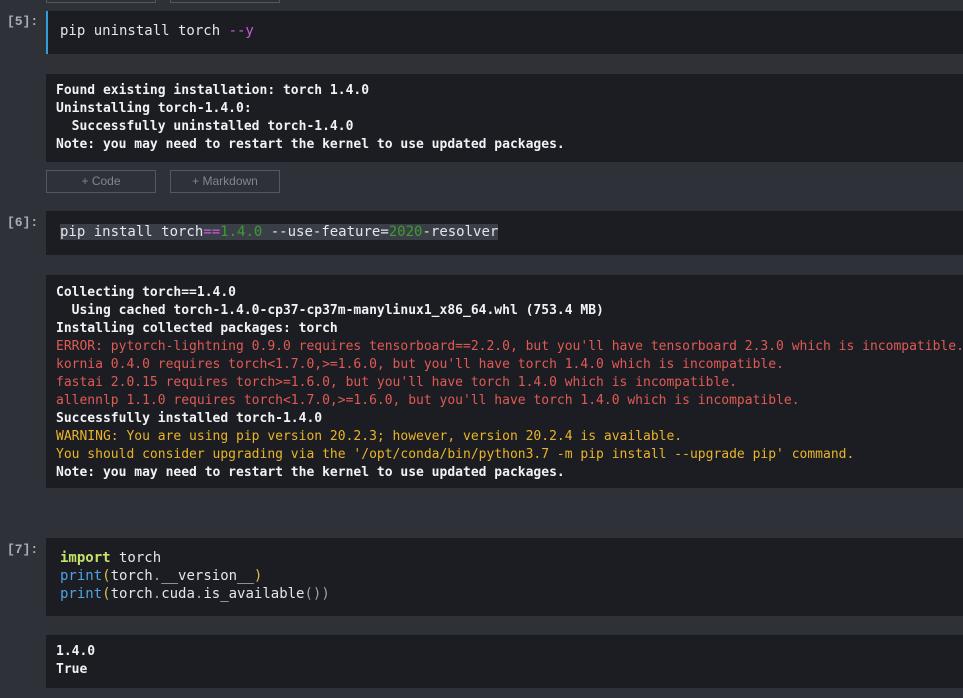  I want to click on code-cell-input: pip uninstall torch --y, so click(504, 32).